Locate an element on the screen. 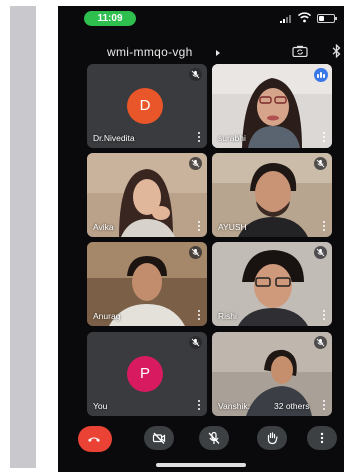  side-bar is located at coordinates (23, 237).